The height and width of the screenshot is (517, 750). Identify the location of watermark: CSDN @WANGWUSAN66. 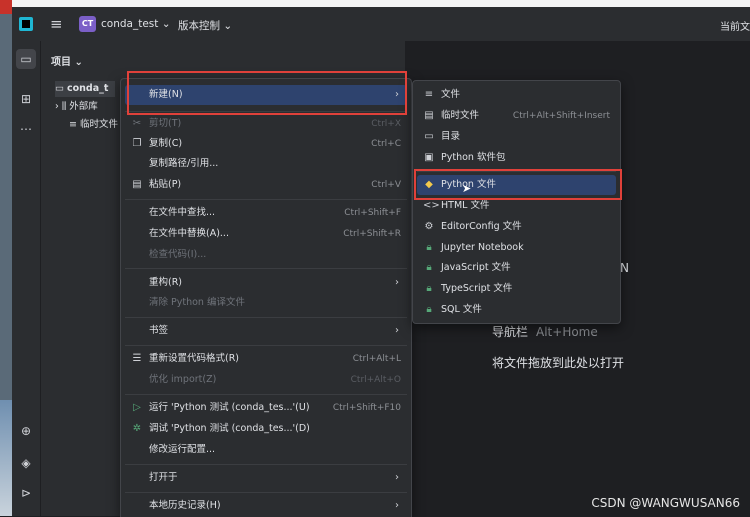
(665, 503).